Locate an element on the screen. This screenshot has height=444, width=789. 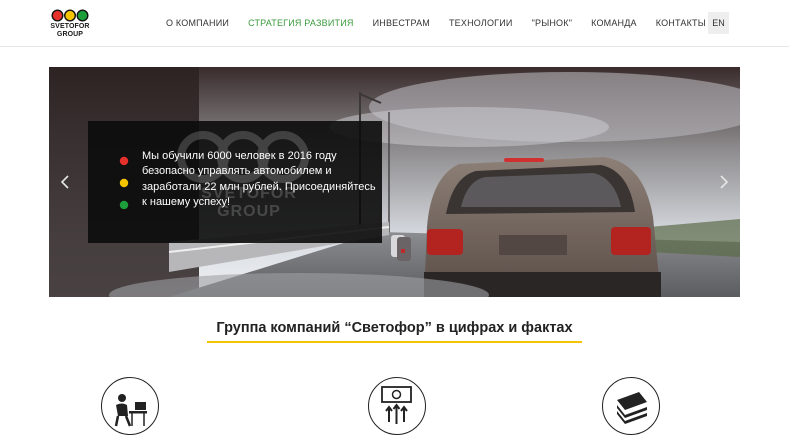
person-at-desk-icon is located at coordinates (130, 406).